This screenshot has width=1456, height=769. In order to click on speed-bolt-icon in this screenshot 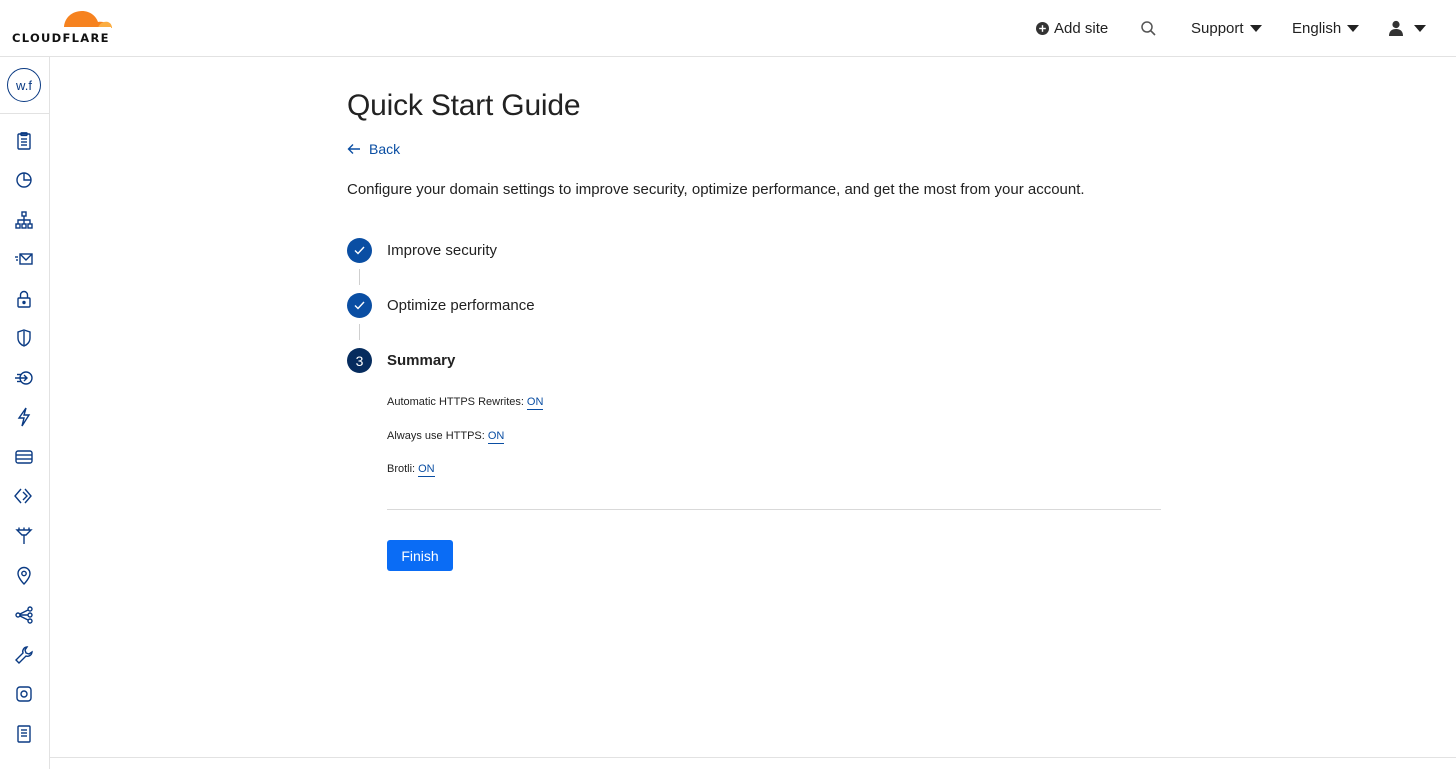, I will do `click(24, 417)`.